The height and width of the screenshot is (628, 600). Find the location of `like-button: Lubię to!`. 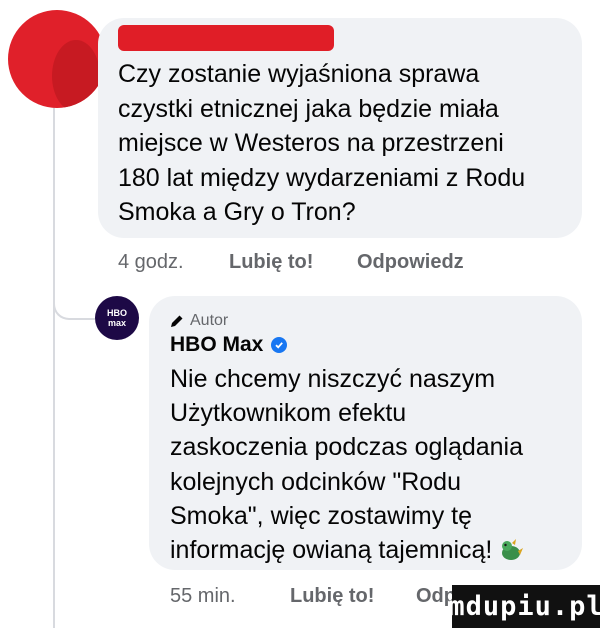

like-button: Lubię to! is located at coordinates (271, 262).